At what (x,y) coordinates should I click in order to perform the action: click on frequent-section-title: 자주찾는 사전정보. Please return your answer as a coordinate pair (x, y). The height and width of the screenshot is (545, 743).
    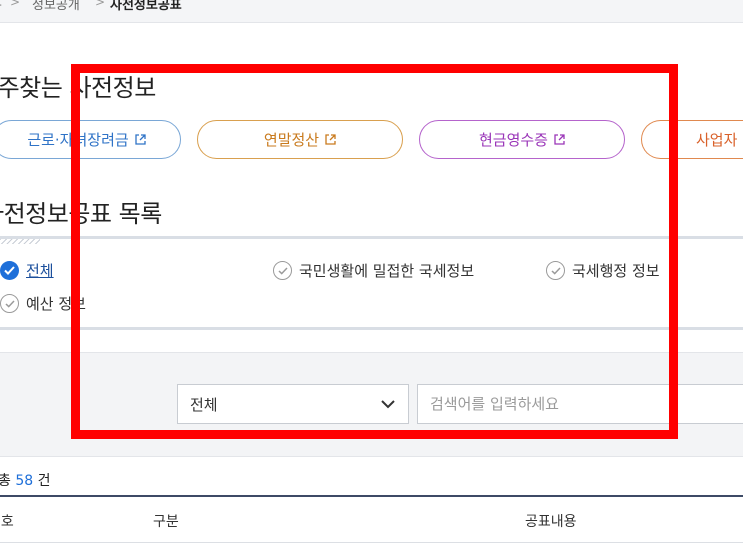
    Looking at the image, I should click on (78, 88).